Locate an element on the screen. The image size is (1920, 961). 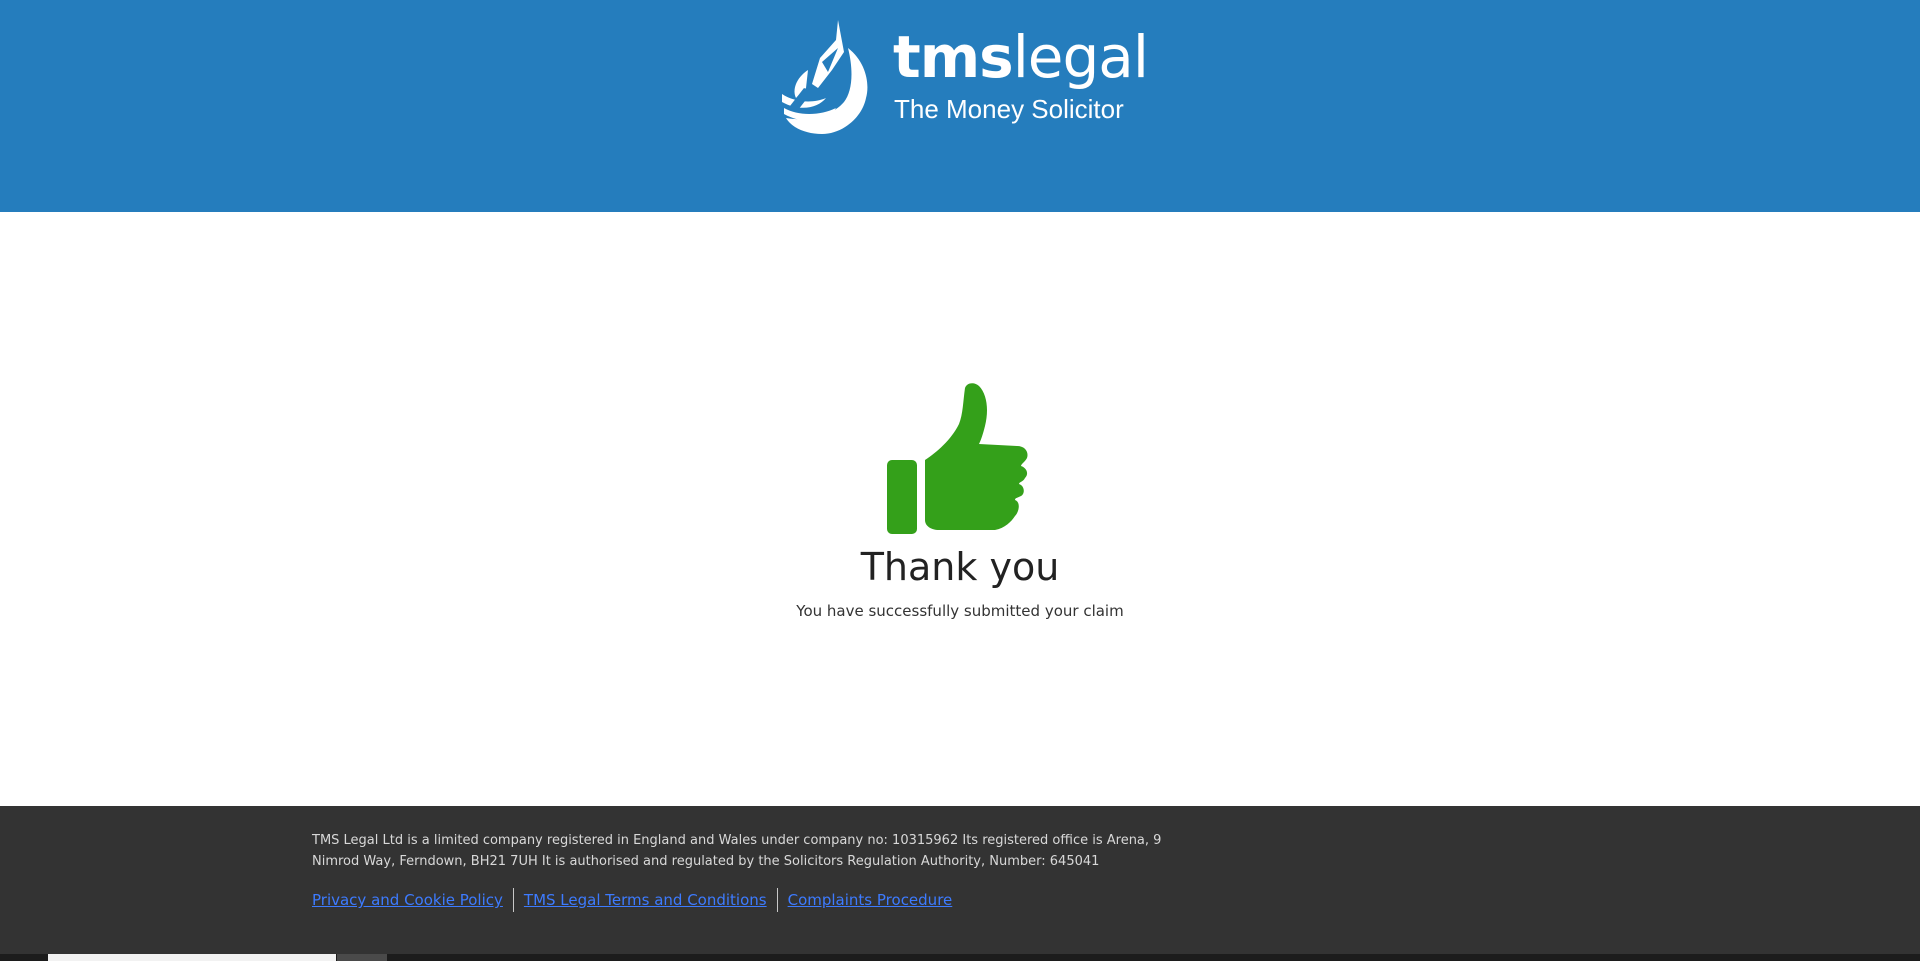
os-taskbar is located at coordinates (960, 957).